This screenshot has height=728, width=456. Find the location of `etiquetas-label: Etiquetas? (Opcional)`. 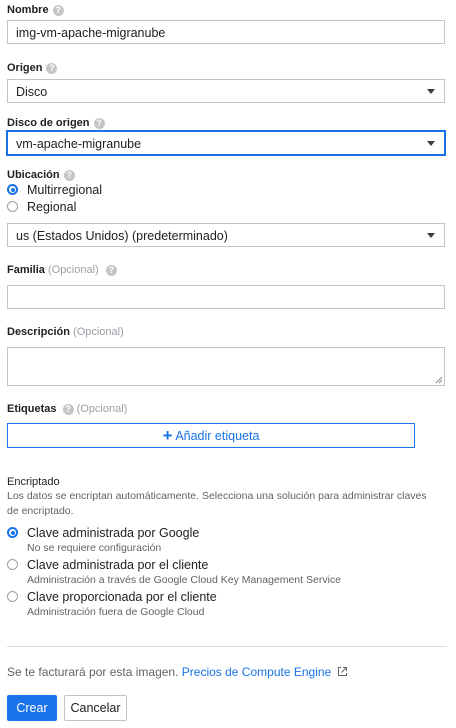

etiquetas-label: Etiquetas? (Opcional) is located at coordinates (67, 409).